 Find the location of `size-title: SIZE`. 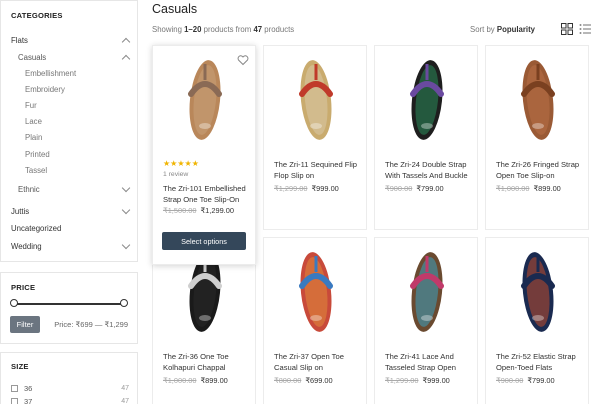

size-title: SIZE is located at coordinates (20, 366).